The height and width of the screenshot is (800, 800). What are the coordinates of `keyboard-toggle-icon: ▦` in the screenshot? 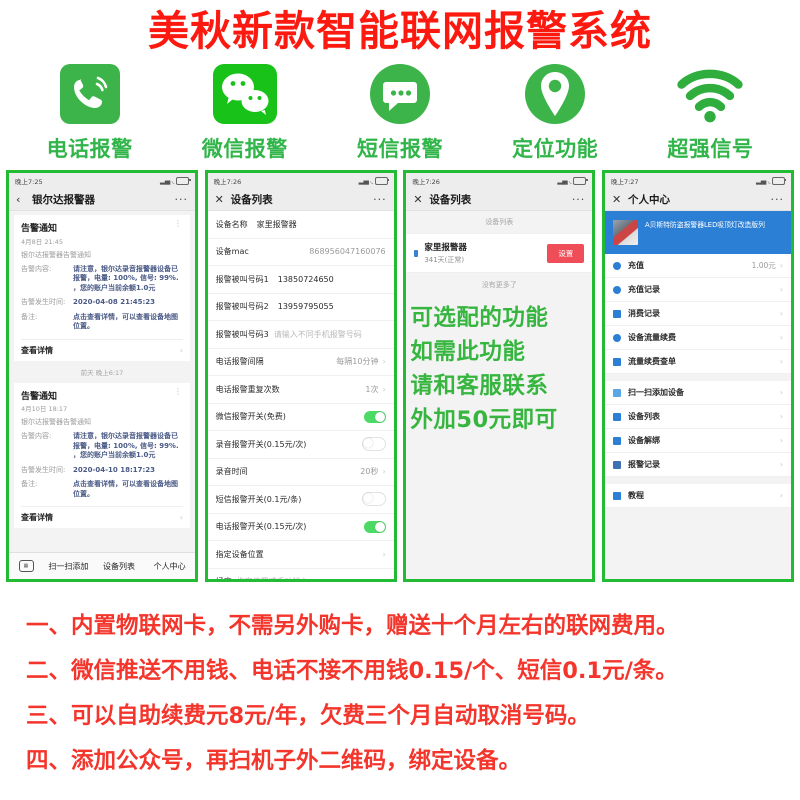 It's located at (26, 566).